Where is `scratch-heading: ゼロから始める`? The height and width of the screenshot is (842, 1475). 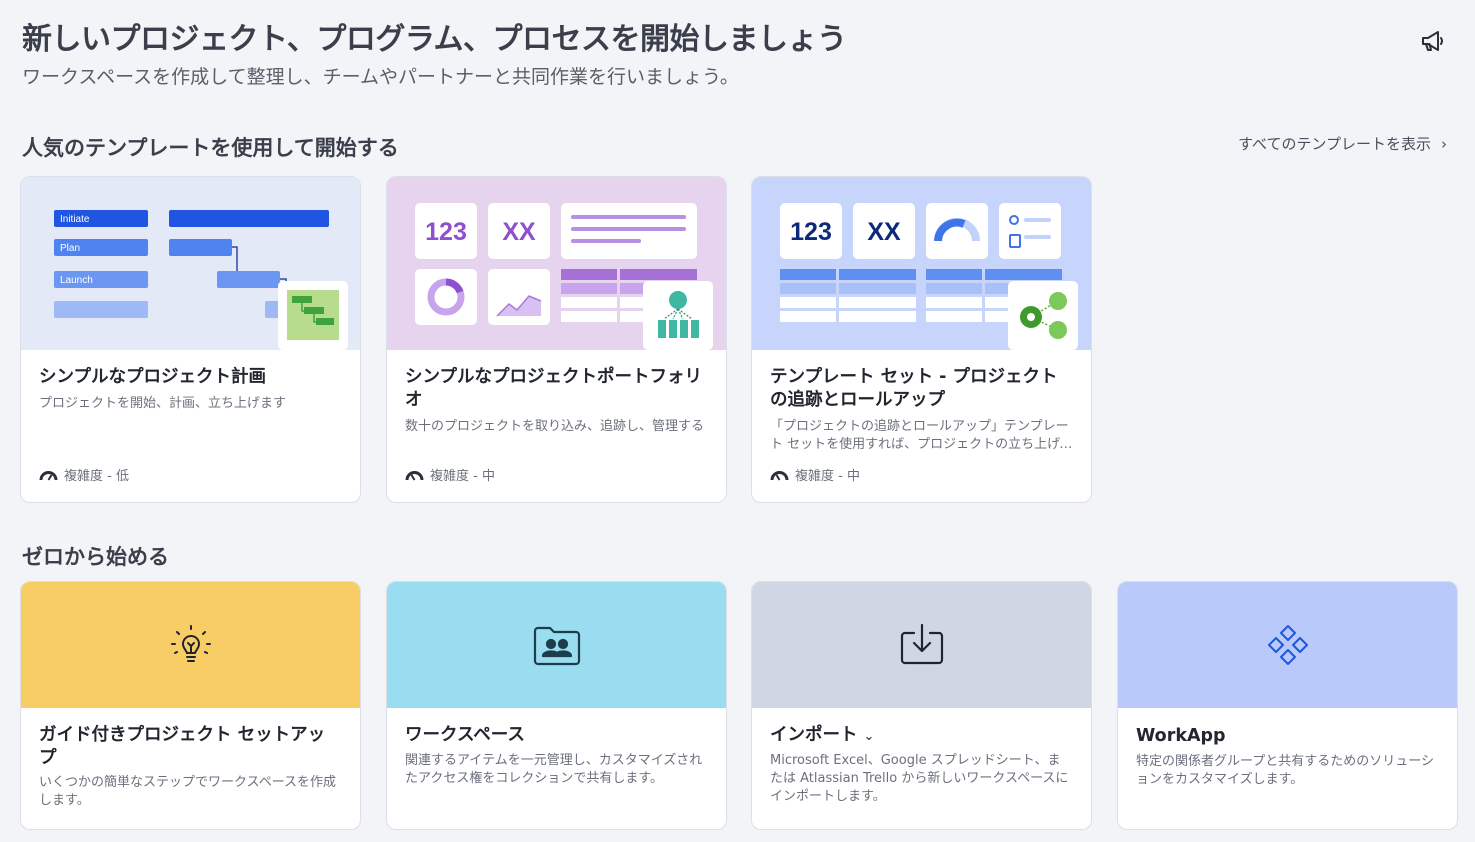
scratch-heading: ゼロから始める is located at coordinates (95, 557).